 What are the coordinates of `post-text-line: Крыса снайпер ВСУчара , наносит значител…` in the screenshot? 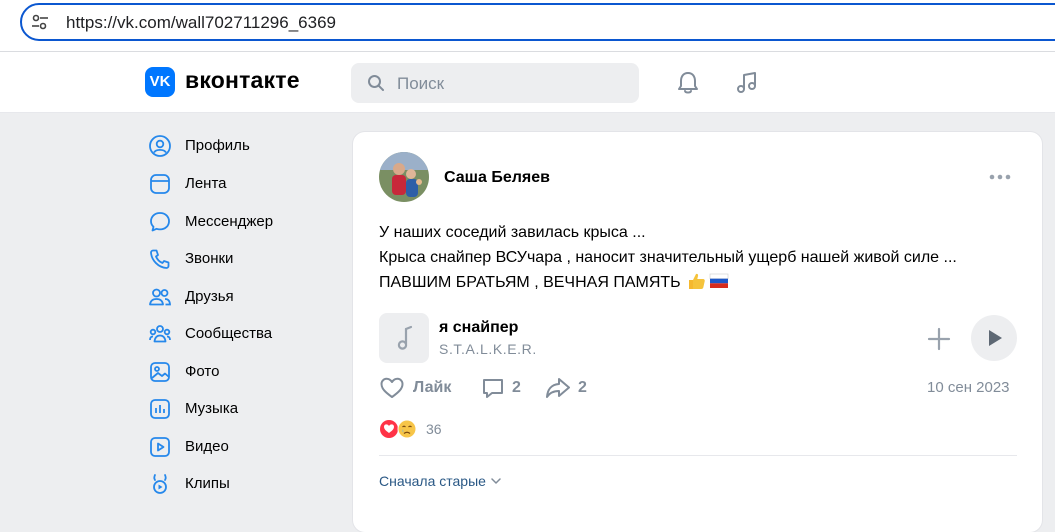 It's located at (668, 257).